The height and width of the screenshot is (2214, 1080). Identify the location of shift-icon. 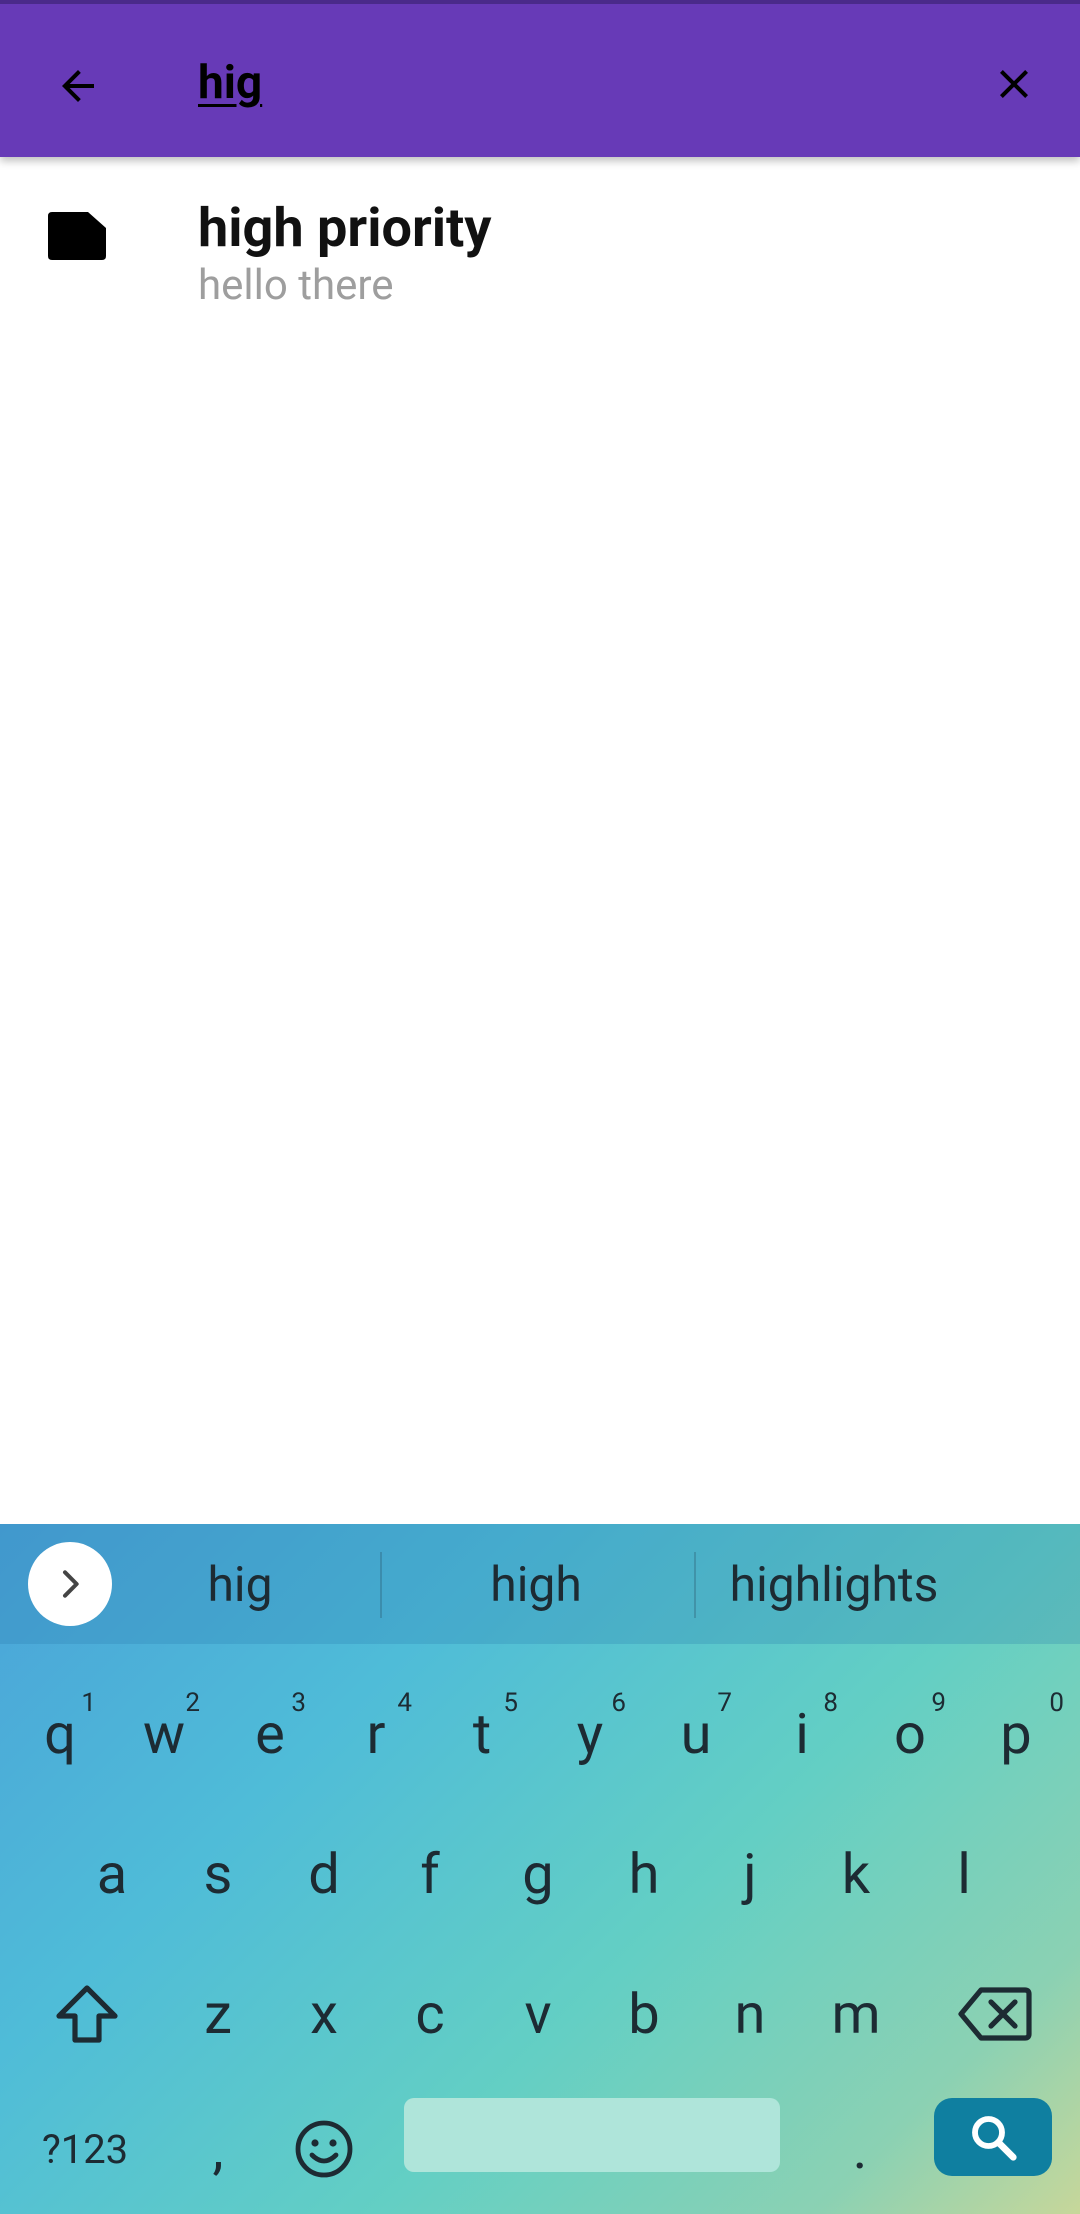
(87, 2014).